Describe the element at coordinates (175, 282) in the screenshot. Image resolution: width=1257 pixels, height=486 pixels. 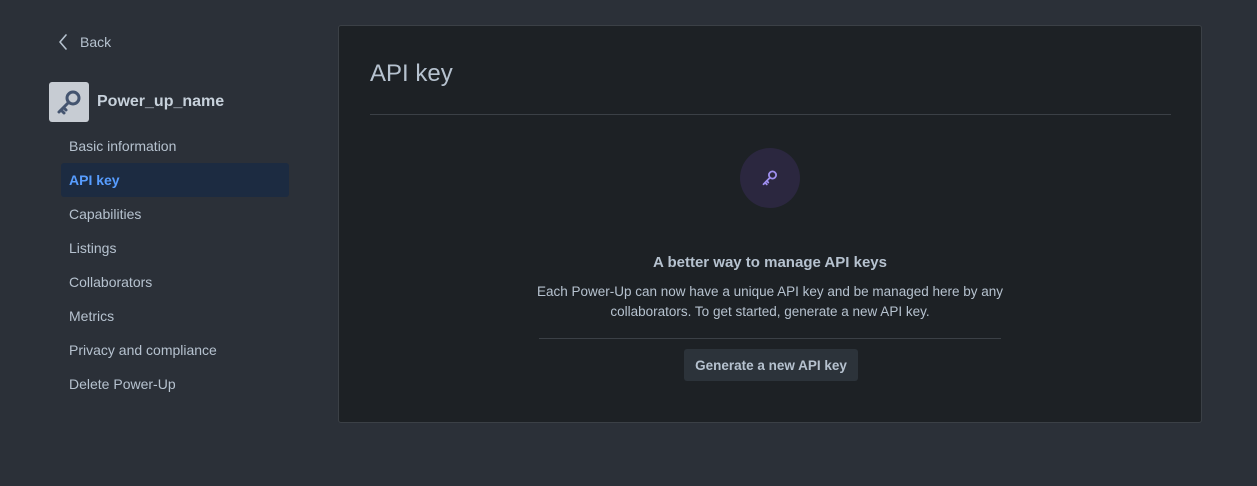
I see `sidebar-item-collaborators: Collaborators` at that location.